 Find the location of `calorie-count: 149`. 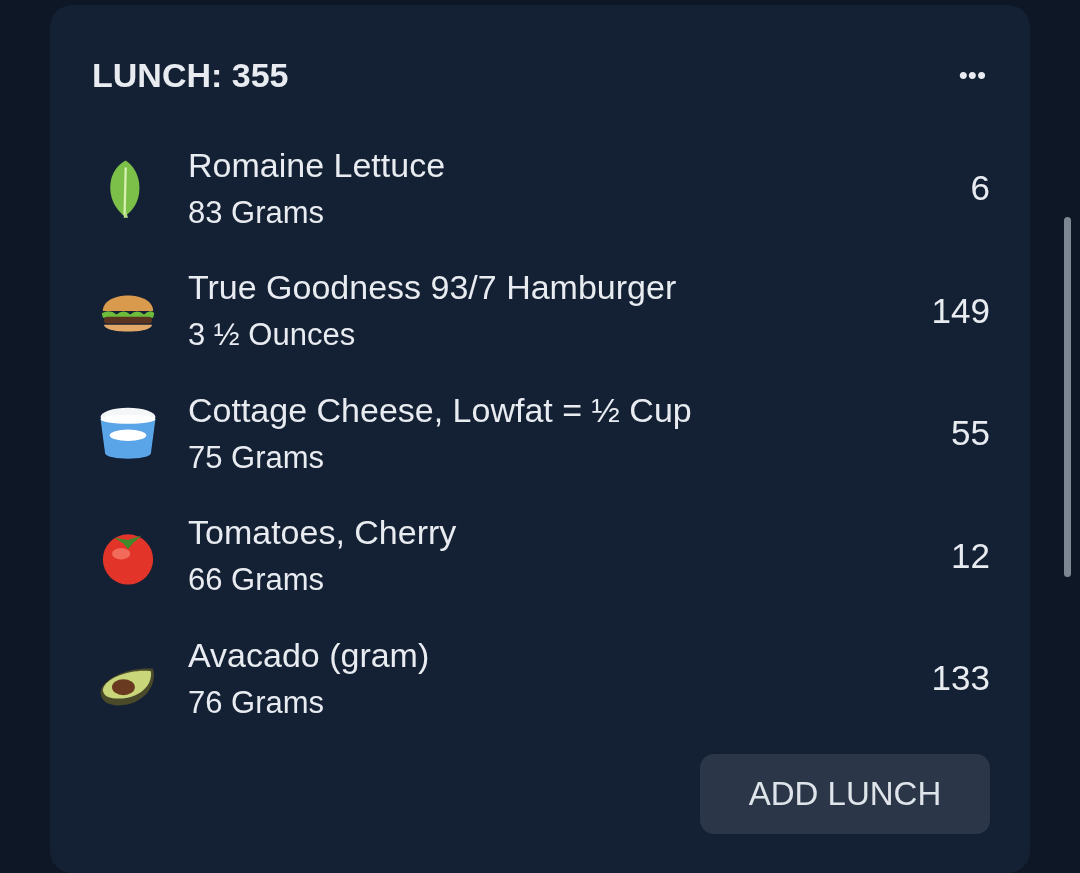

calorie-count: 149 is located at coordinates (960, 310).